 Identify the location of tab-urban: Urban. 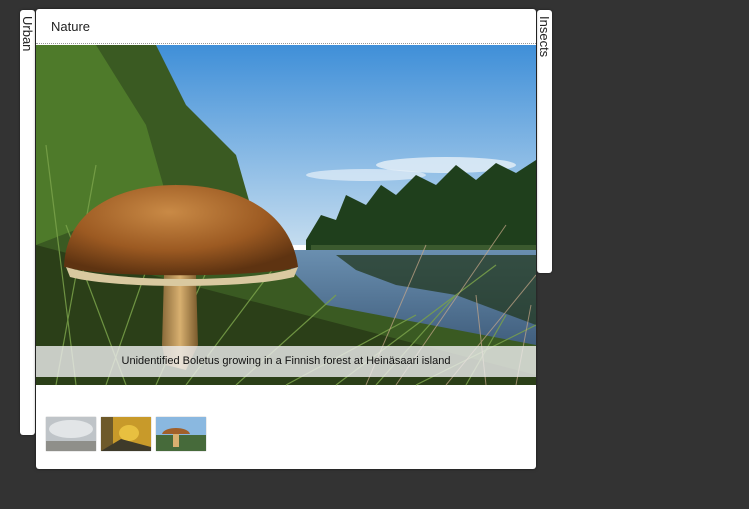
(27, 222).